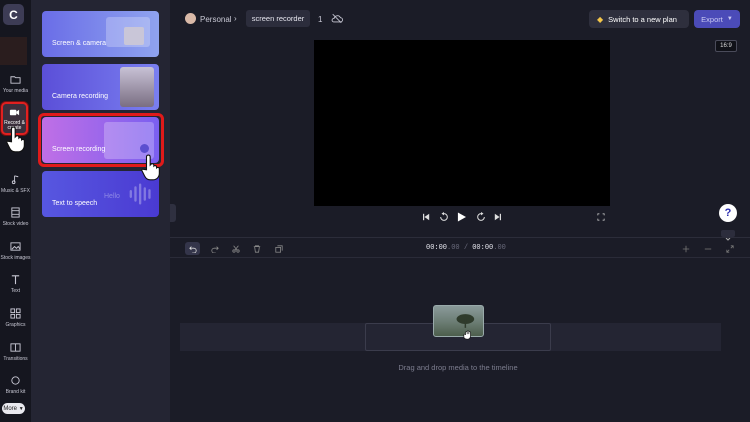  I want to click on more-button: More ▼, so click(13, 408).